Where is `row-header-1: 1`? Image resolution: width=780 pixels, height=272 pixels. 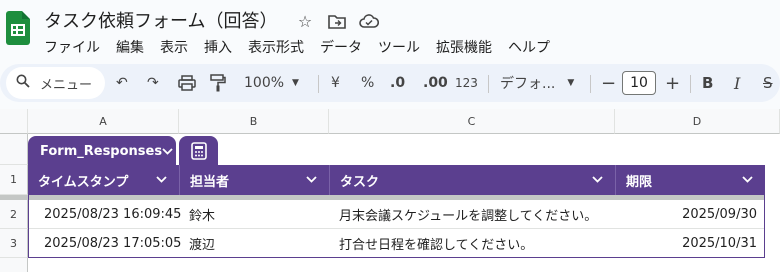
row-header-1: 1 is located at coordinates (14, 180).